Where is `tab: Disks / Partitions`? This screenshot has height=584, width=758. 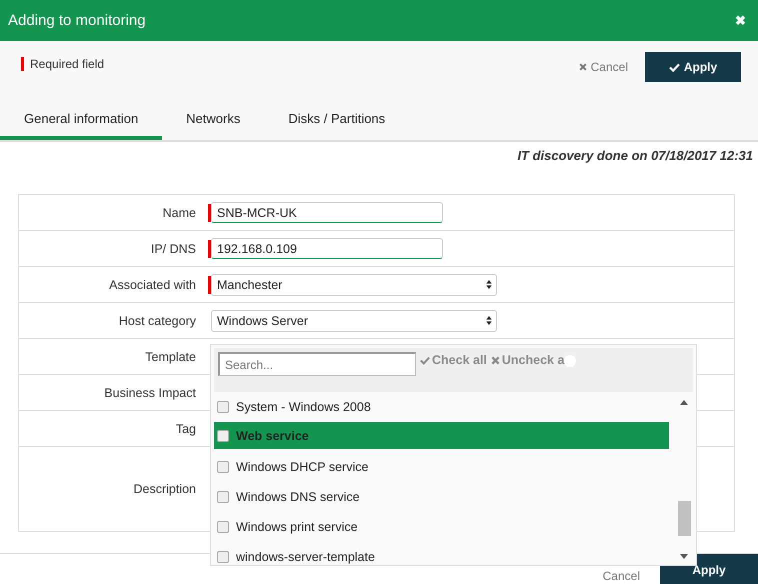
tab: Disks / Partitions is located at coordinates (337, 125).